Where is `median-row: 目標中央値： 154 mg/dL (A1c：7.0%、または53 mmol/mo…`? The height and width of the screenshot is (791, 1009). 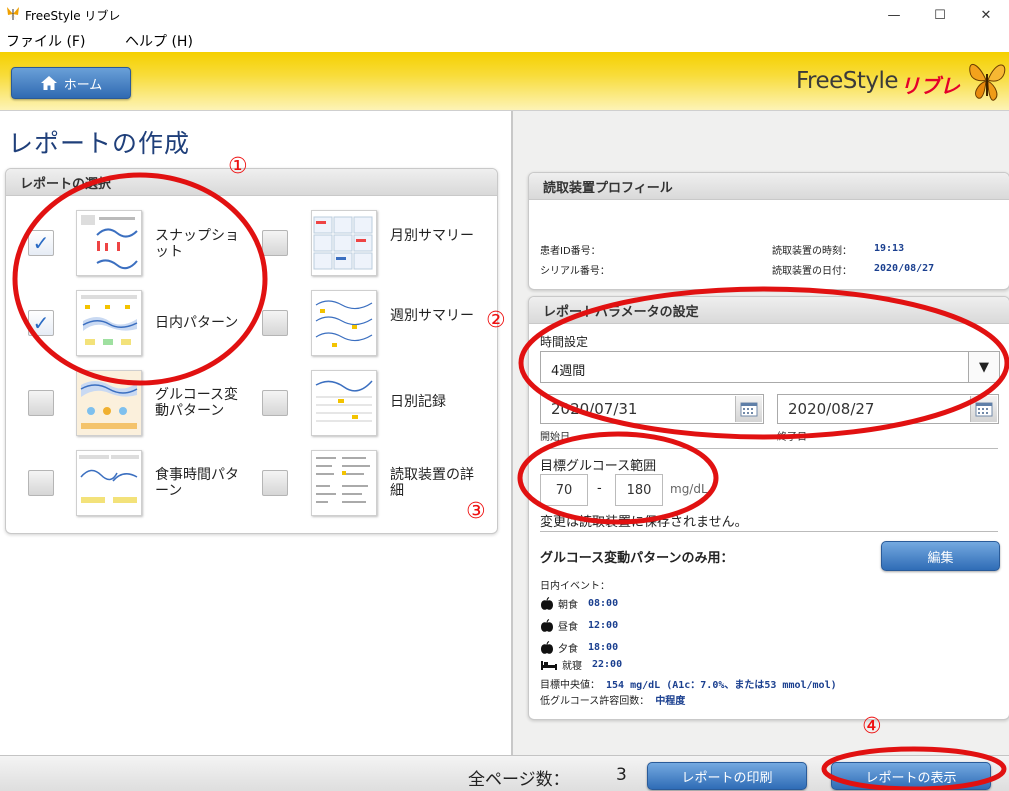
median-row: 目標中央値： 154 mg/dL (A1c：7.0%、または53 mmol/mo… is located at coordinates (688, 683).